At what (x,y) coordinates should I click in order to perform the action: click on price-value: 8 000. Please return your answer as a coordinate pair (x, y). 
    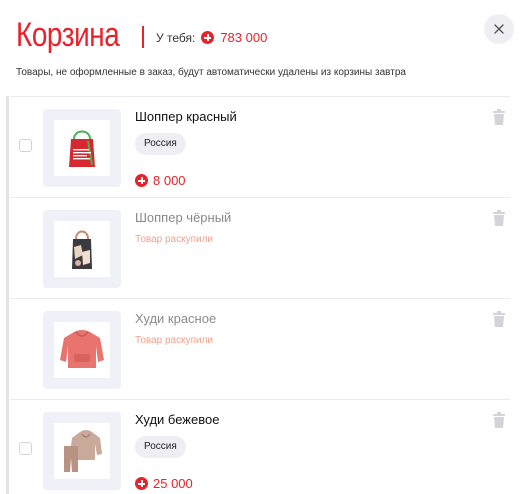
    Looking at the image, I should click on (169, 180).